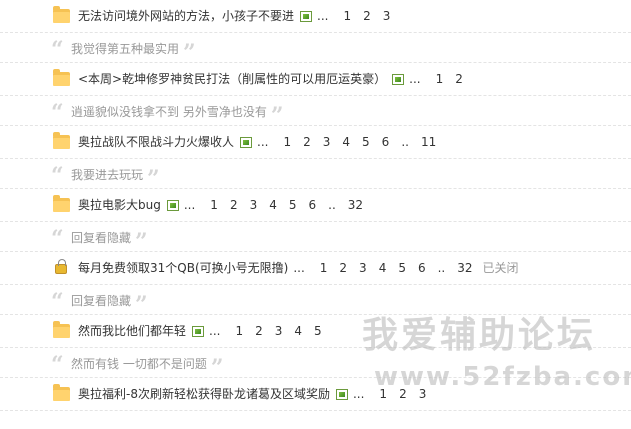 This screenshot has width=631, height=429. I want to click on quote-line: 我要进去玩玩”, so click(115, 179).